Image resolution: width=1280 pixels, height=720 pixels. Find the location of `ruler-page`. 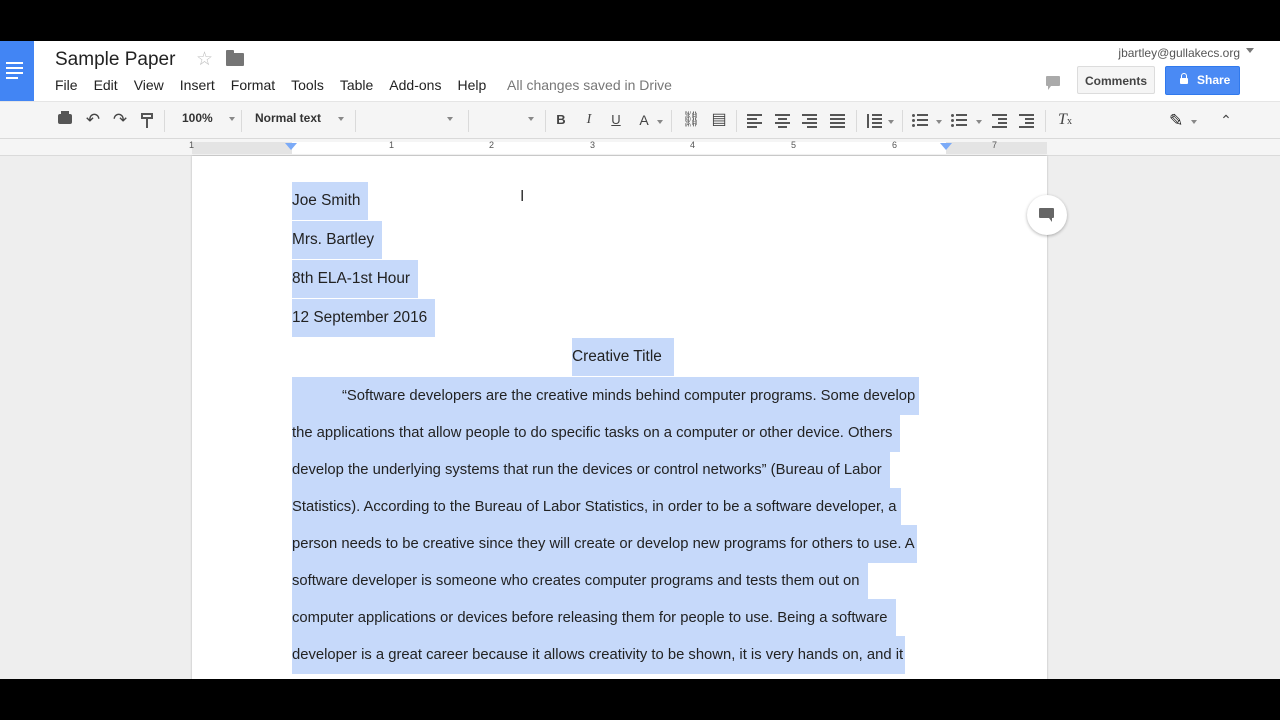

ruler-page is located at coordinates (619, 148).